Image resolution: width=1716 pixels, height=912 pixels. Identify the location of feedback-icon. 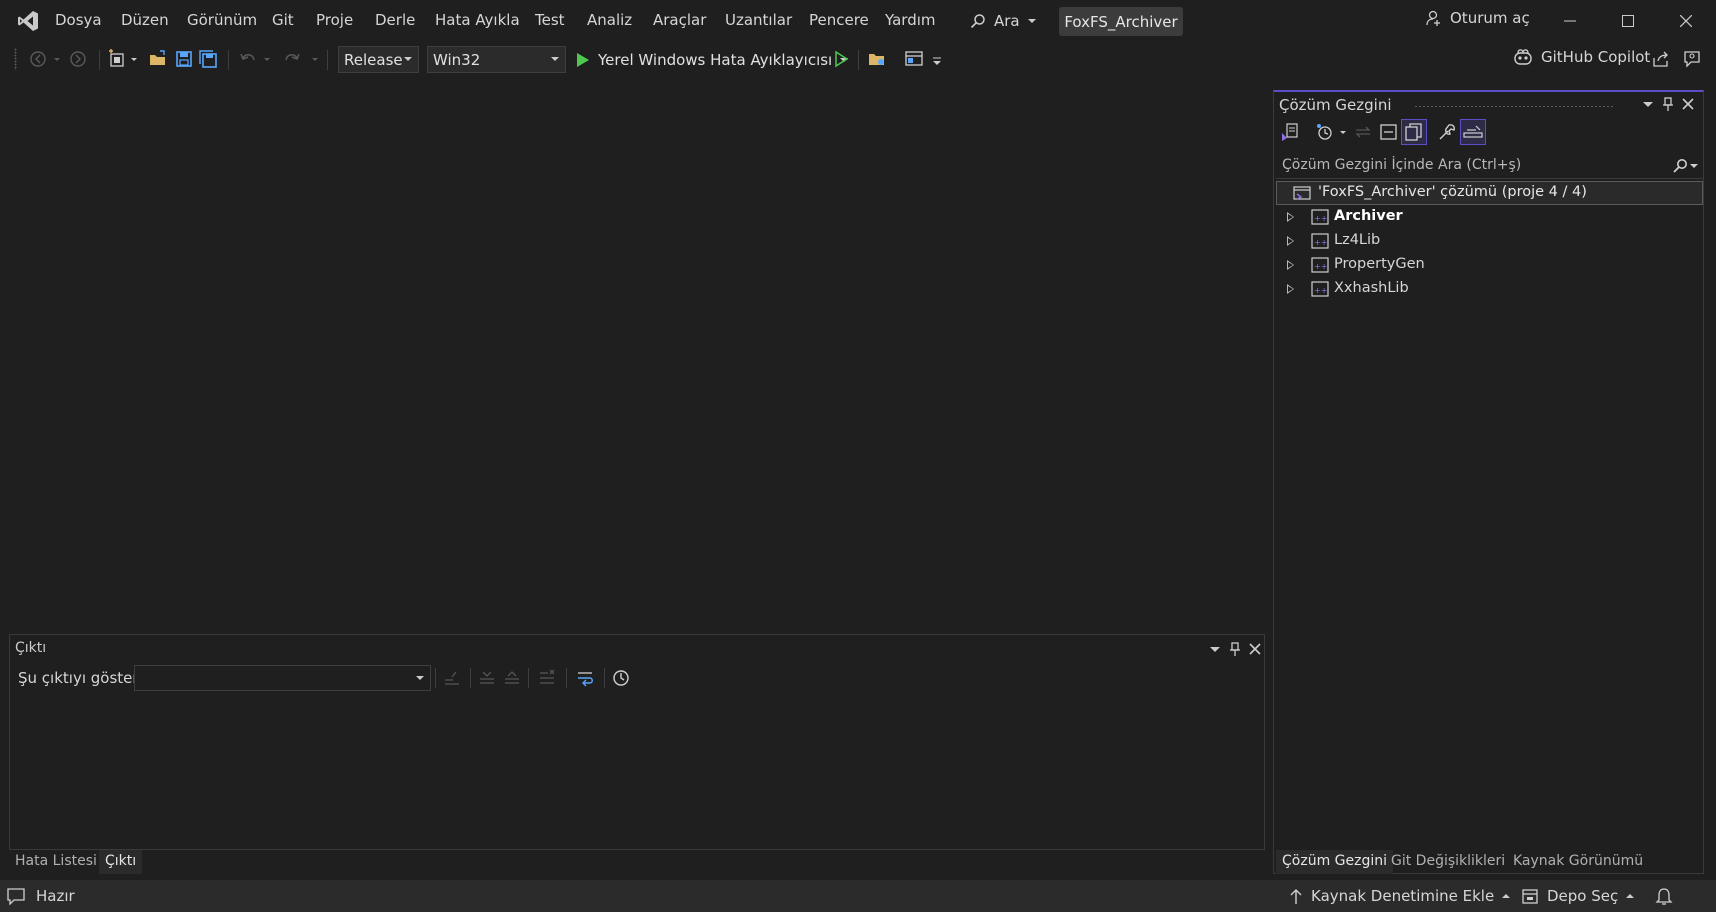
(1692, 59).